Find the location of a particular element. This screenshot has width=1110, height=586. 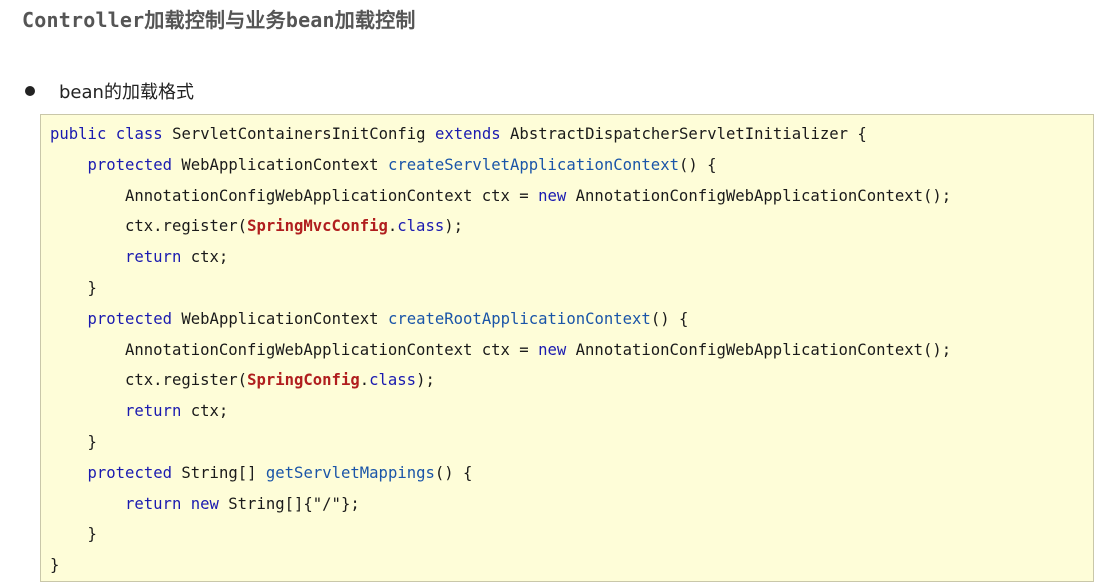

page-title: Controller加载控制与业务bean加载控制 is located at coordinates (219, 18).